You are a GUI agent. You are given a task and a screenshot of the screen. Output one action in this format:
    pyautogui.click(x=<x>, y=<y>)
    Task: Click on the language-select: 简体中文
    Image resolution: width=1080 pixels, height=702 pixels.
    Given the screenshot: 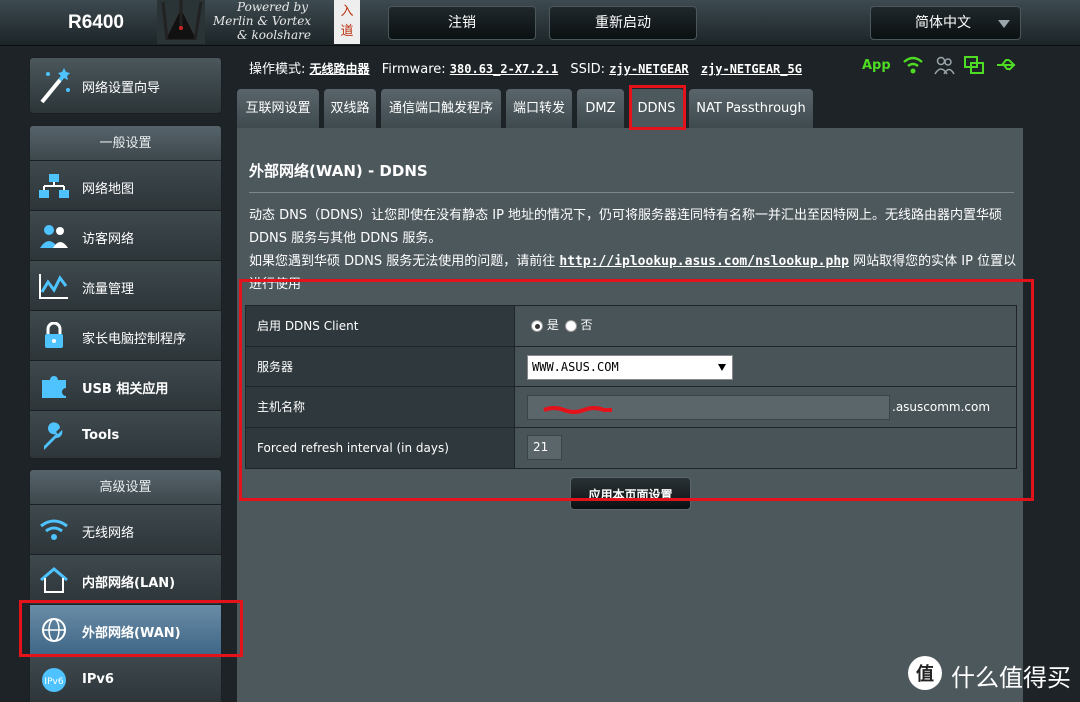 What is the action you would take?
    pyautogui.click(x=945, y=23)
    